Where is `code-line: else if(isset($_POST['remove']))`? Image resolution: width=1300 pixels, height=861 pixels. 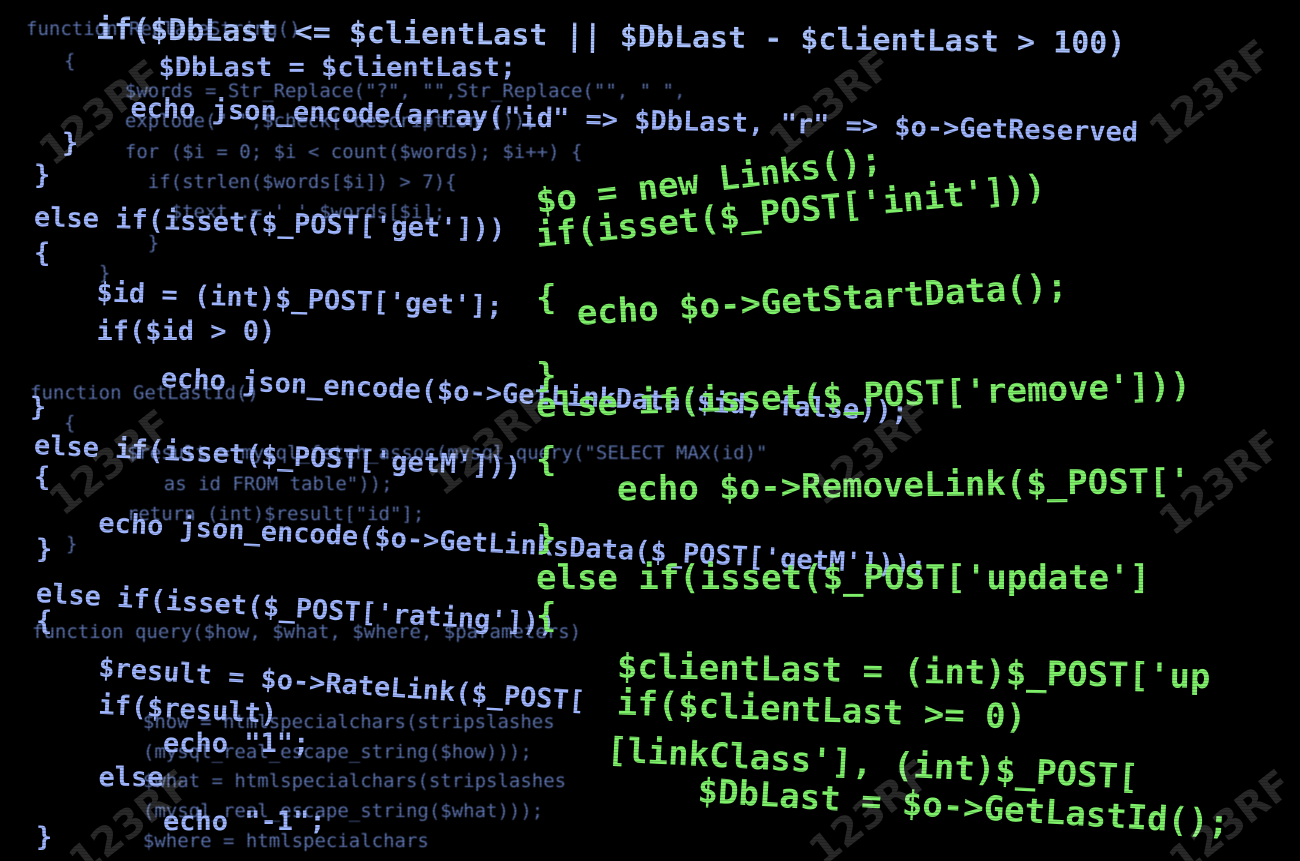
code-line: else if(isset($_POST['remove'])) is located at coordinates (863, 395).